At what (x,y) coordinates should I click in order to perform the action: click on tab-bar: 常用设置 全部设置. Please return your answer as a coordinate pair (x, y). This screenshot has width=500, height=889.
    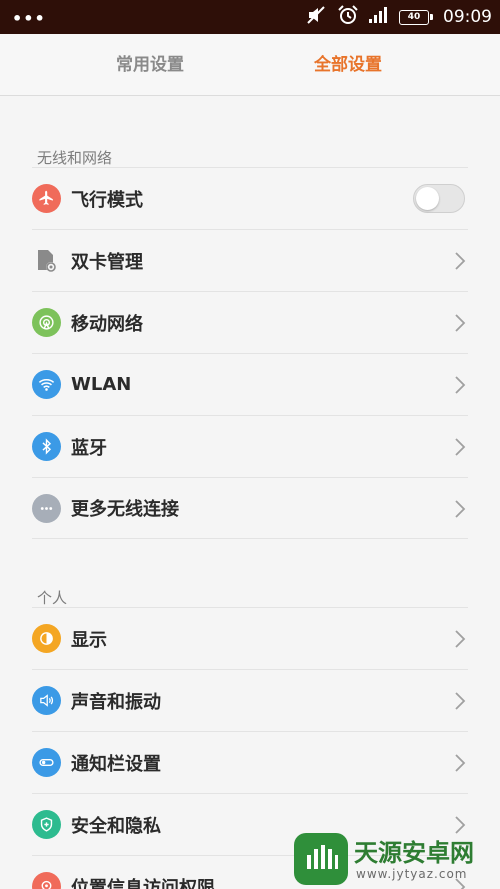
    Looking at the image, I should click on (250, 65).